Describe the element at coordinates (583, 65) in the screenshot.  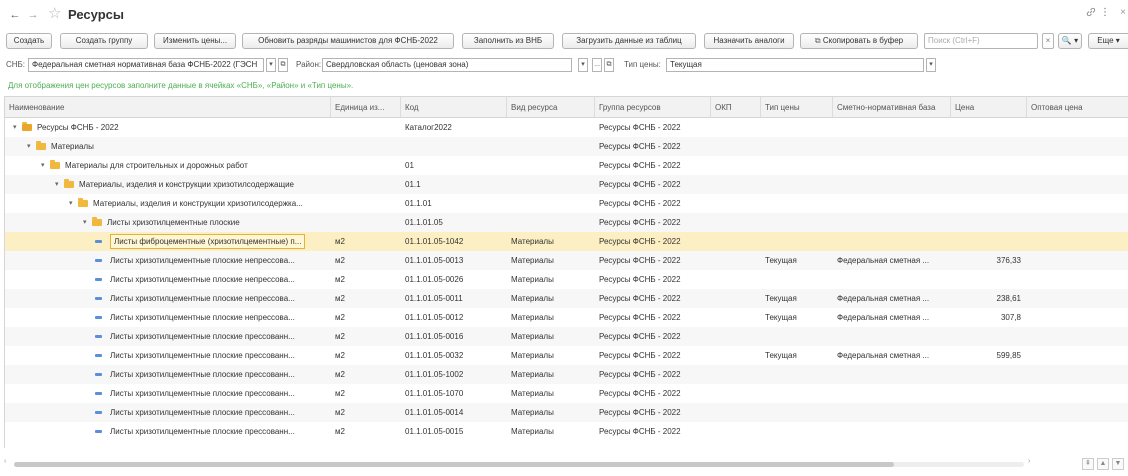
I see `region-dropdown-icon: ▾` at that location.